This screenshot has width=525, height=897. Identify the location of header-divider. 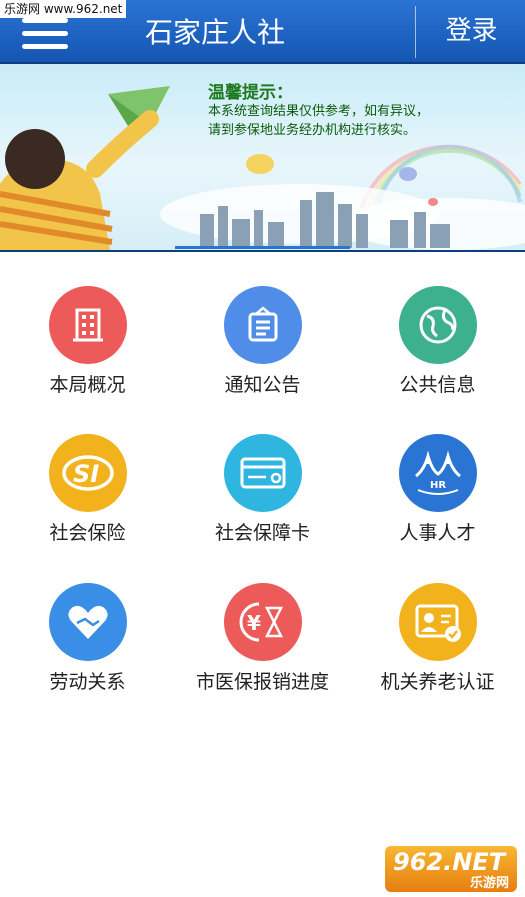
(415, 32).